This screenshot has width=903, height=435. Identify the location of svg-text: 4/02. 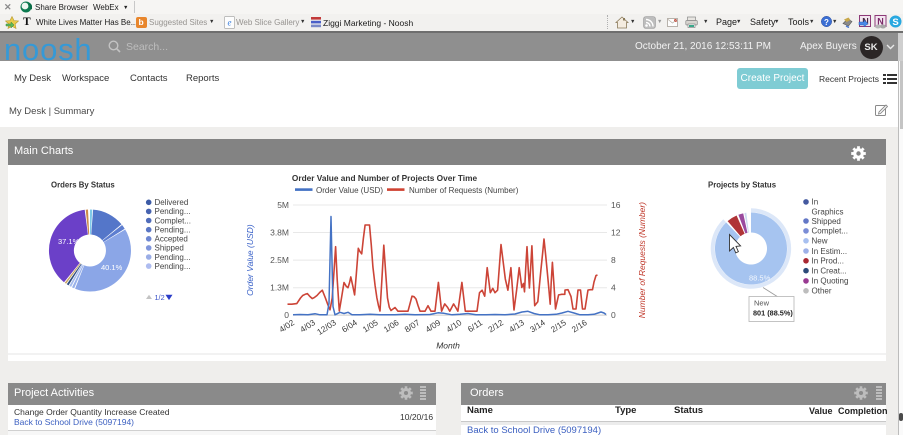
(286, 325).